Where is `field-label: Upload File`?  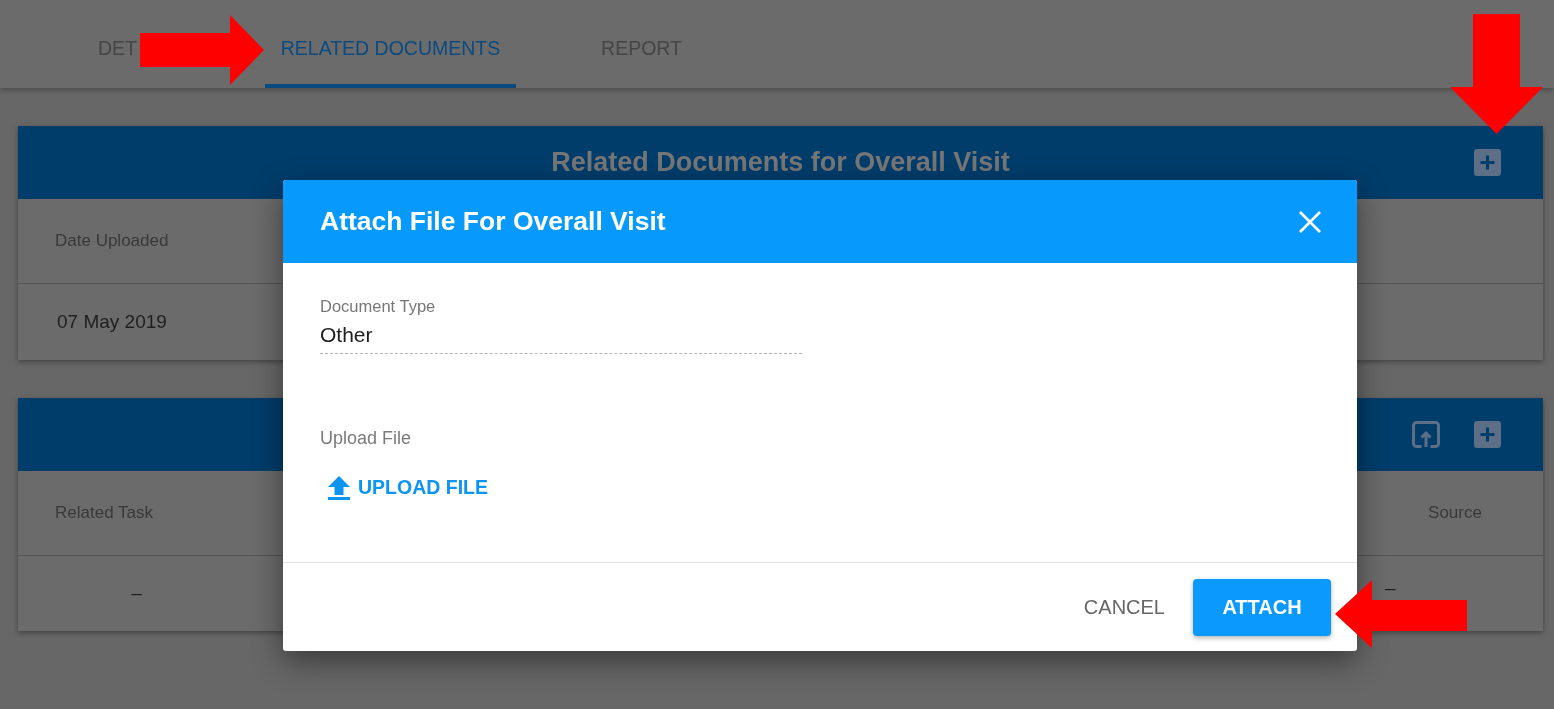 field-label: Upload File is located at coordinates (366, 438).